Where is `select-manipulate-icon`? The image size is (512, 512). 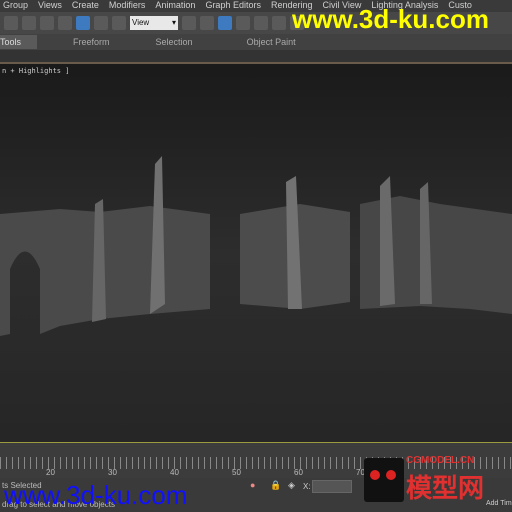 select-manipulate-icon is located at coordinates (207, 23).